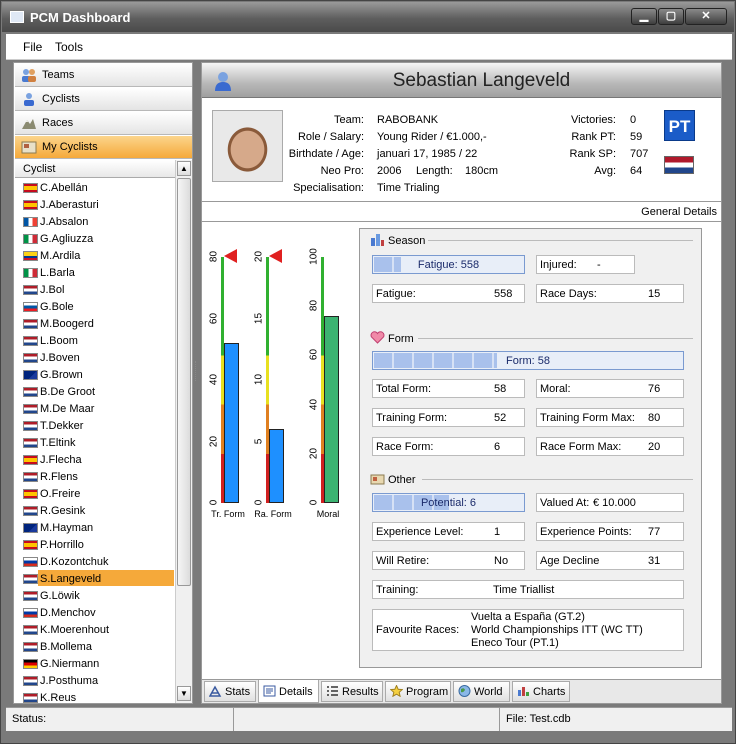 The width and height of the screenshot is (736, 744). Describe the element at coordinates (397, 240) in the screenshot. I see `season-section-title: Season` at that location.